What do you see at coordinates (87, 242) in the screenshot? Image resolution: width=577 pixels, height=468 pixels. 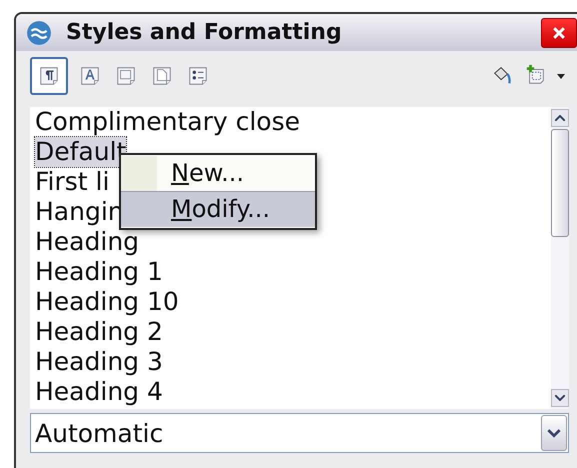 I see `style-item: Heading` at bounding box center [87, 242].